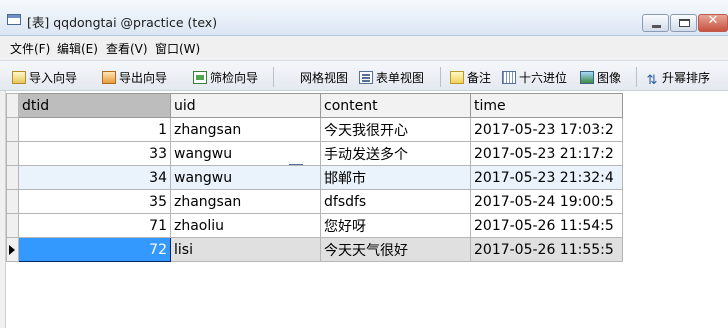 Image resolution: width=728 pixels, height=328 pixels. I want to click on grid-view-label: 网格视图, so click(324, 78).